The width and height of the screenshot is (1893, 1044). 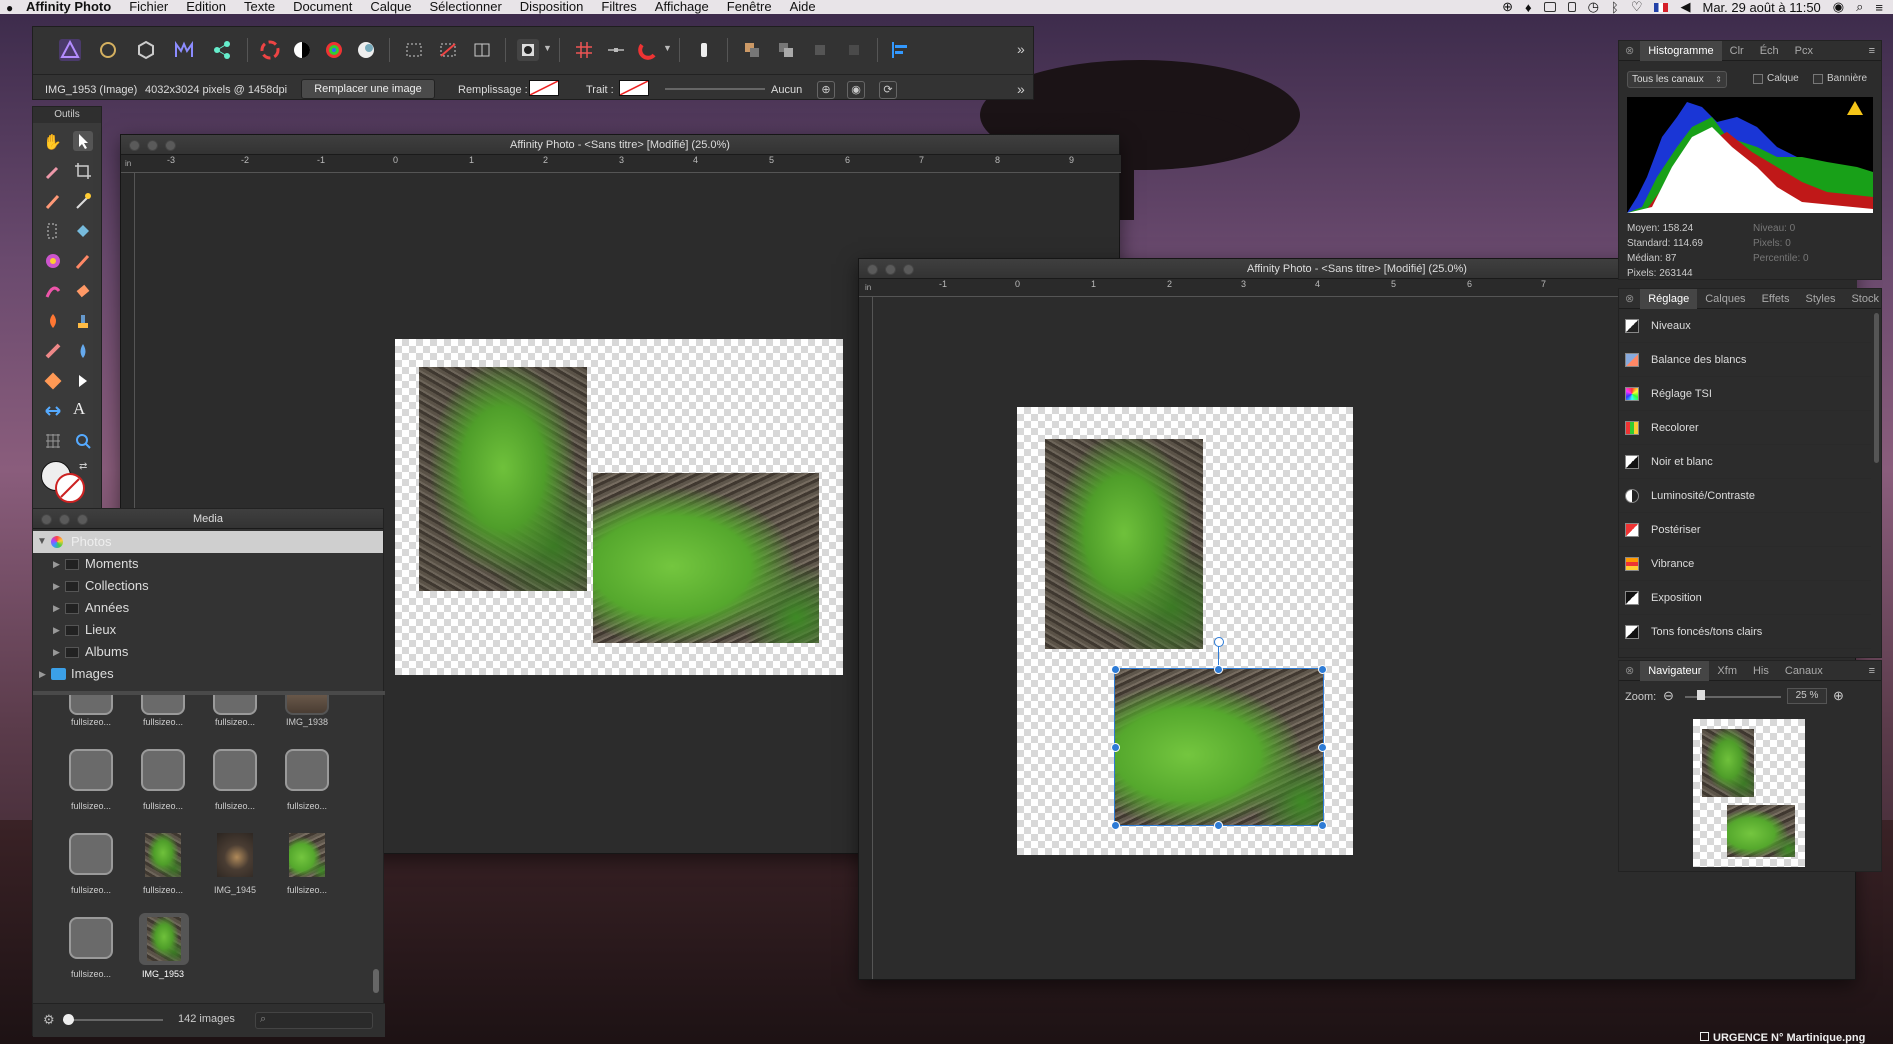 I want to click on layer-checkbox, so click(x=1758, y=79).